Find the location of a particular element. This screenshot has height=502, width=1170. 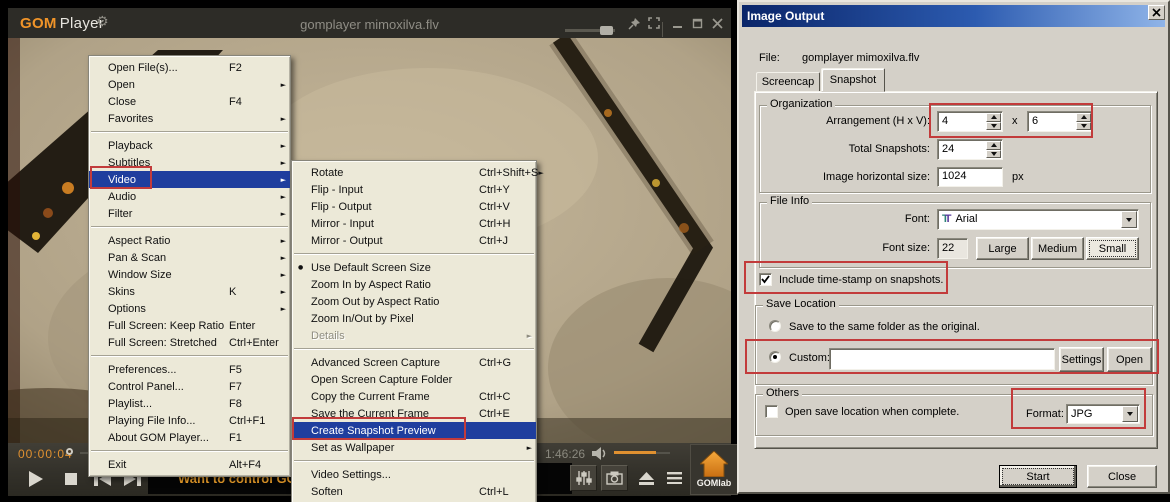

menu-item-copy-the-current-frame: Copy the Current Frame Ctrl+C is located at coordinates (414, 396).